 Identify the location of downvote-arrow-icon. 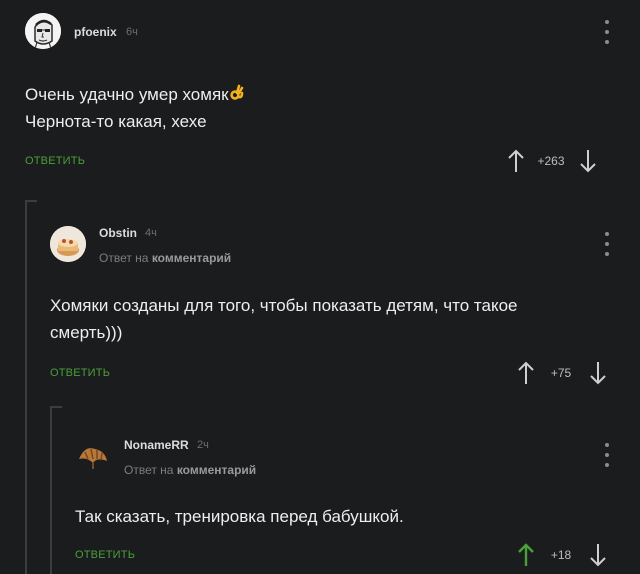
(598, 555).